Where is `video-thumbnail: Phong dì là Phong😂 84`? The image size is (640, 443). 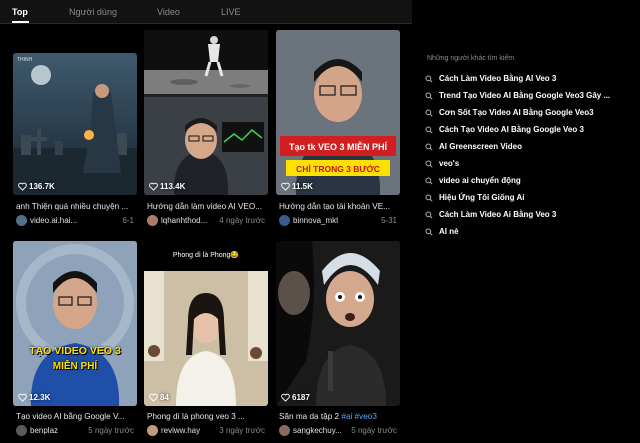 video-thumbnail: Phong dì là Phong😂 84 is located at coordinates (206, 323).